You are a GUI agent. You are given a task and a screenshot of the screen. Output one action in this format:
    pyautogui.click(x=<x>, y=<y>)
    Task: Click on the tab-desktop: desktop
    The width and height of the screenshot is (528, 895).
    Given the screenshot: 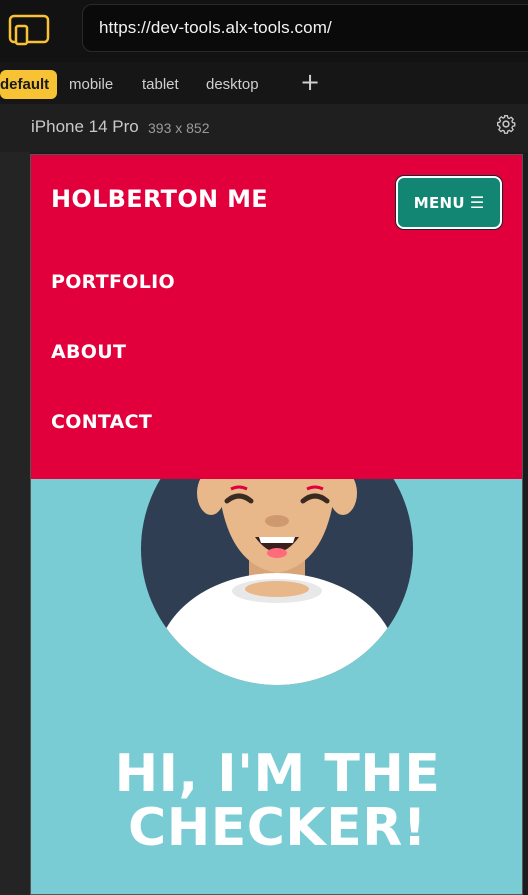 What is the action you would take?
    pyautogui.click(x=232, y=84)
    